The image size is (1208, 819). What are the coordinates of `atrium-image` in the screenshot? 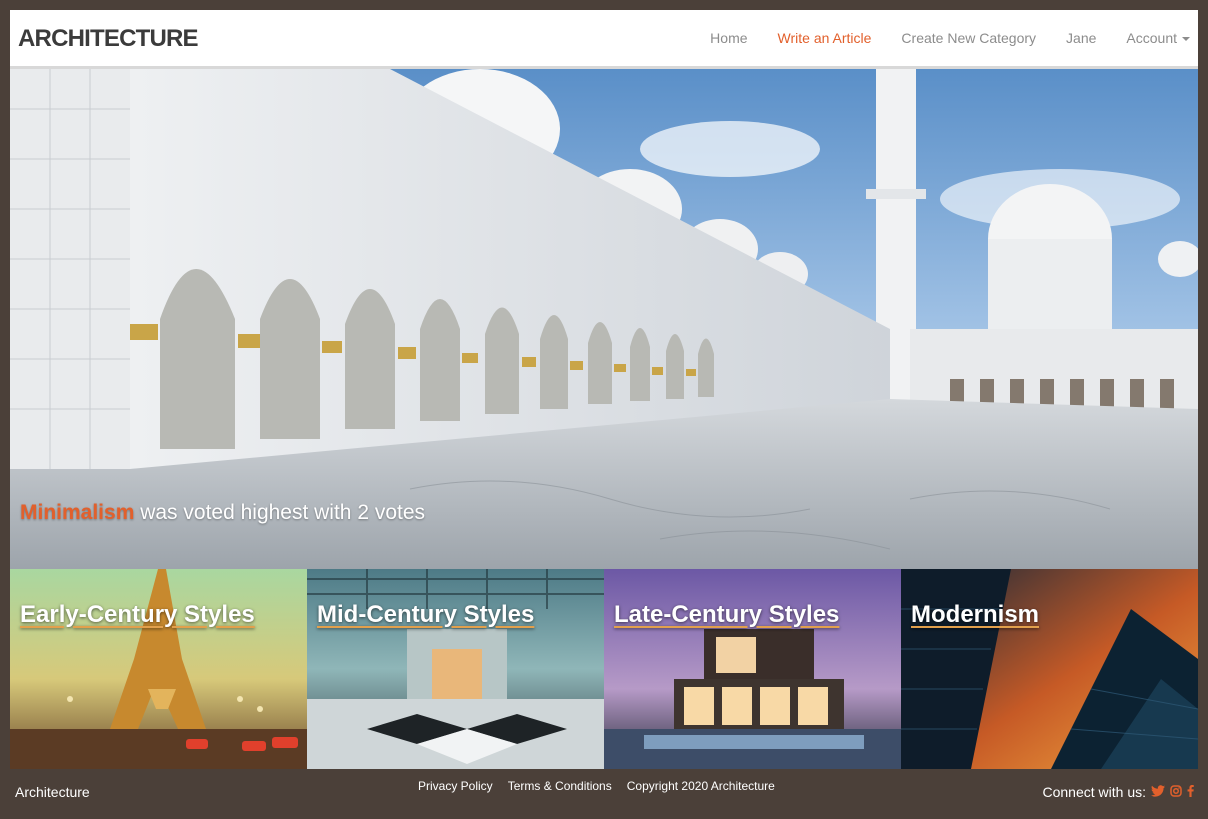 It's located at (455, 669).